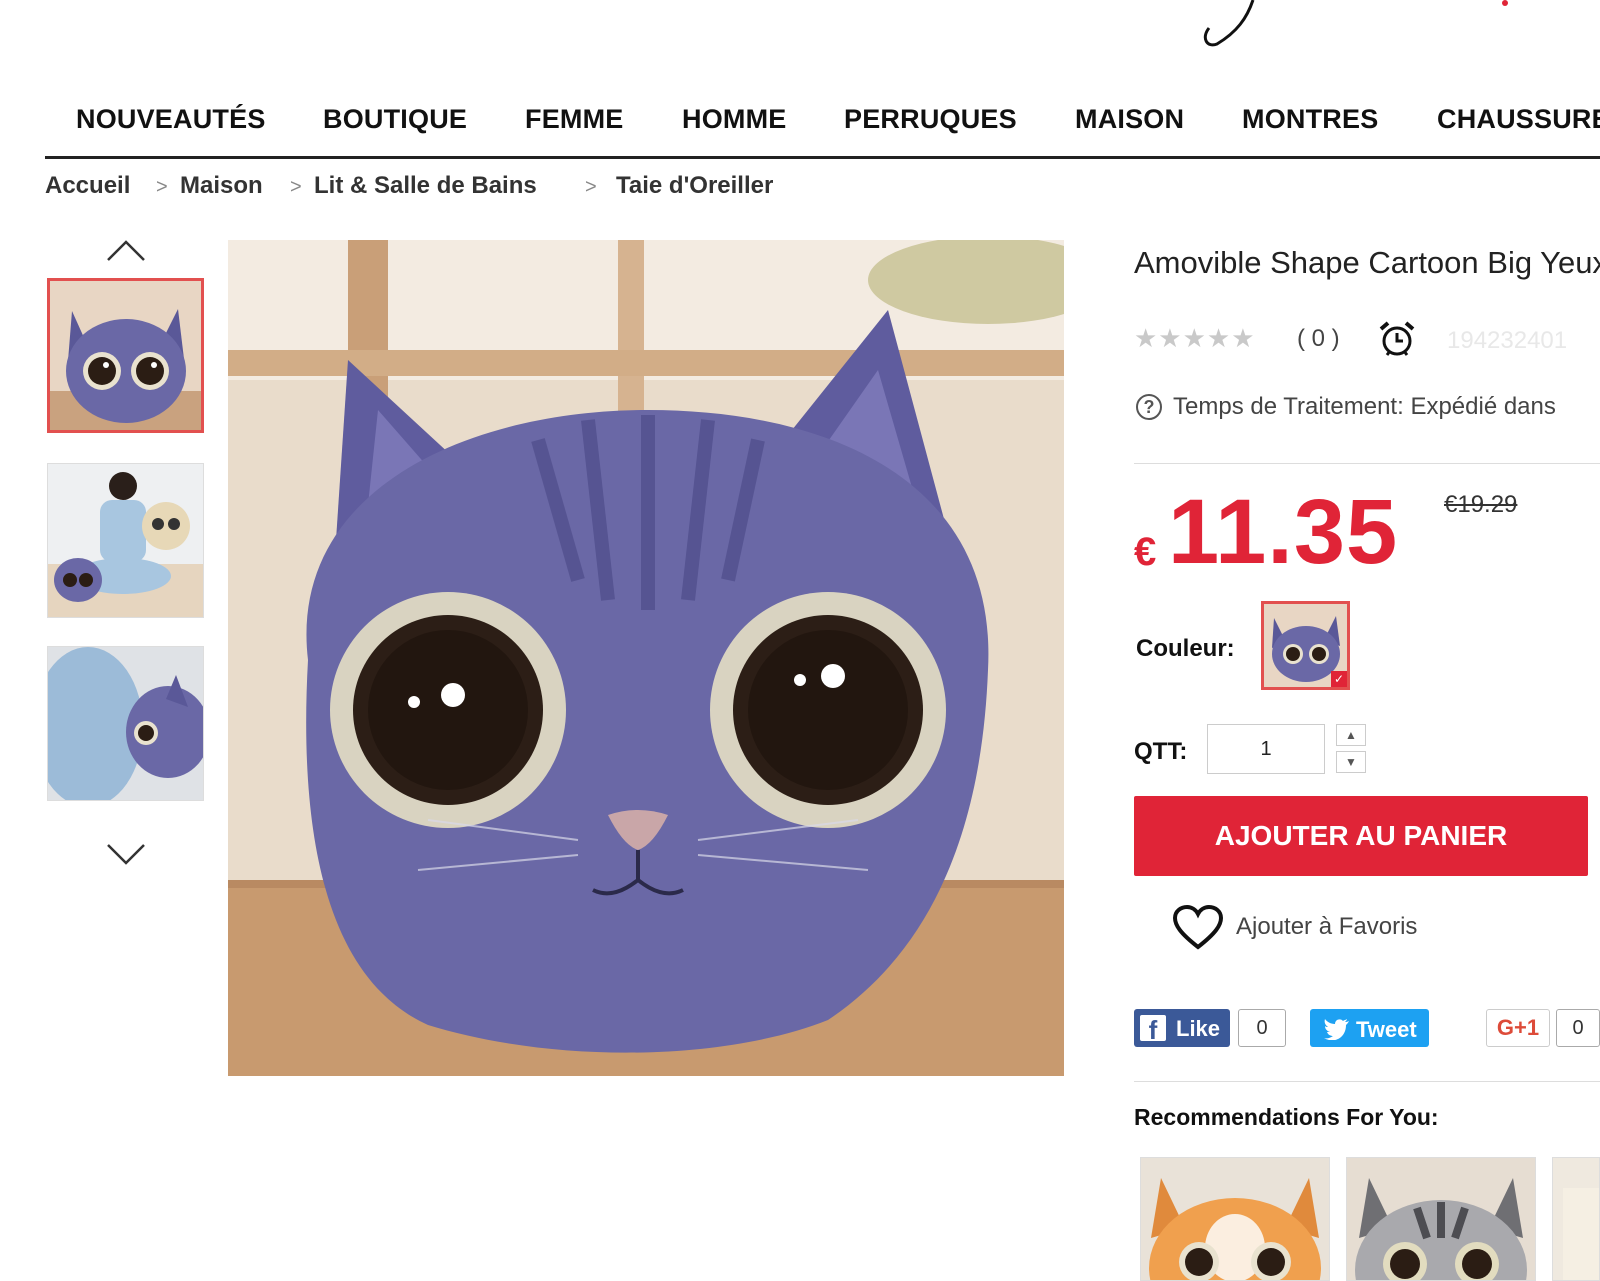 The width and height of the screenshot is (1600, 1281). Describe the element at coordinates (1266, 749) in the screenshot. I see `quantity-input` at that location.